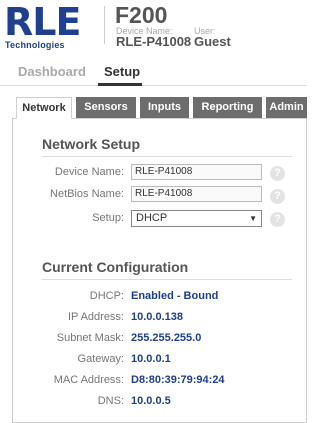  Describe the element at coordinates (122, 71) in the screenshot. I see `nav-setup: Setup` at that location.